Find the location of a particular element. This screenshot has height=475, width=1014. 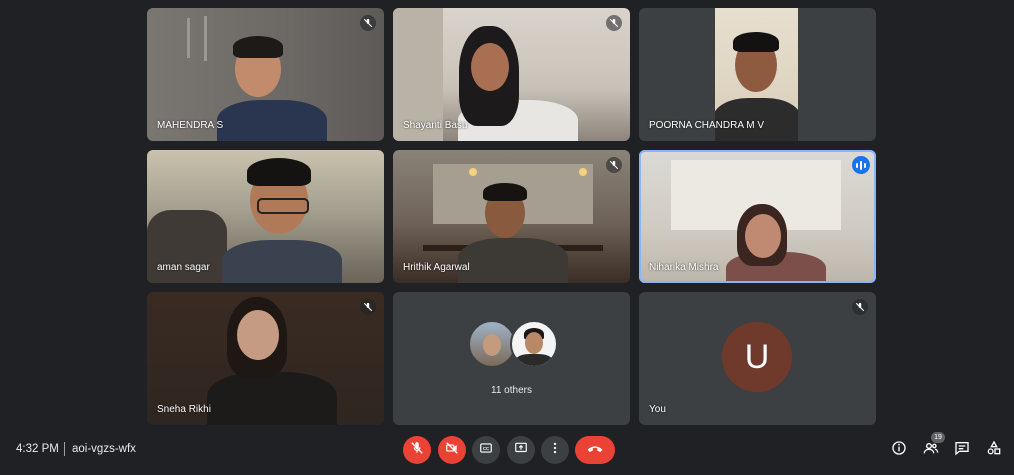

participant-tile-poorna: POORNA CHANDRA M V is located at coordinates (757, 74).